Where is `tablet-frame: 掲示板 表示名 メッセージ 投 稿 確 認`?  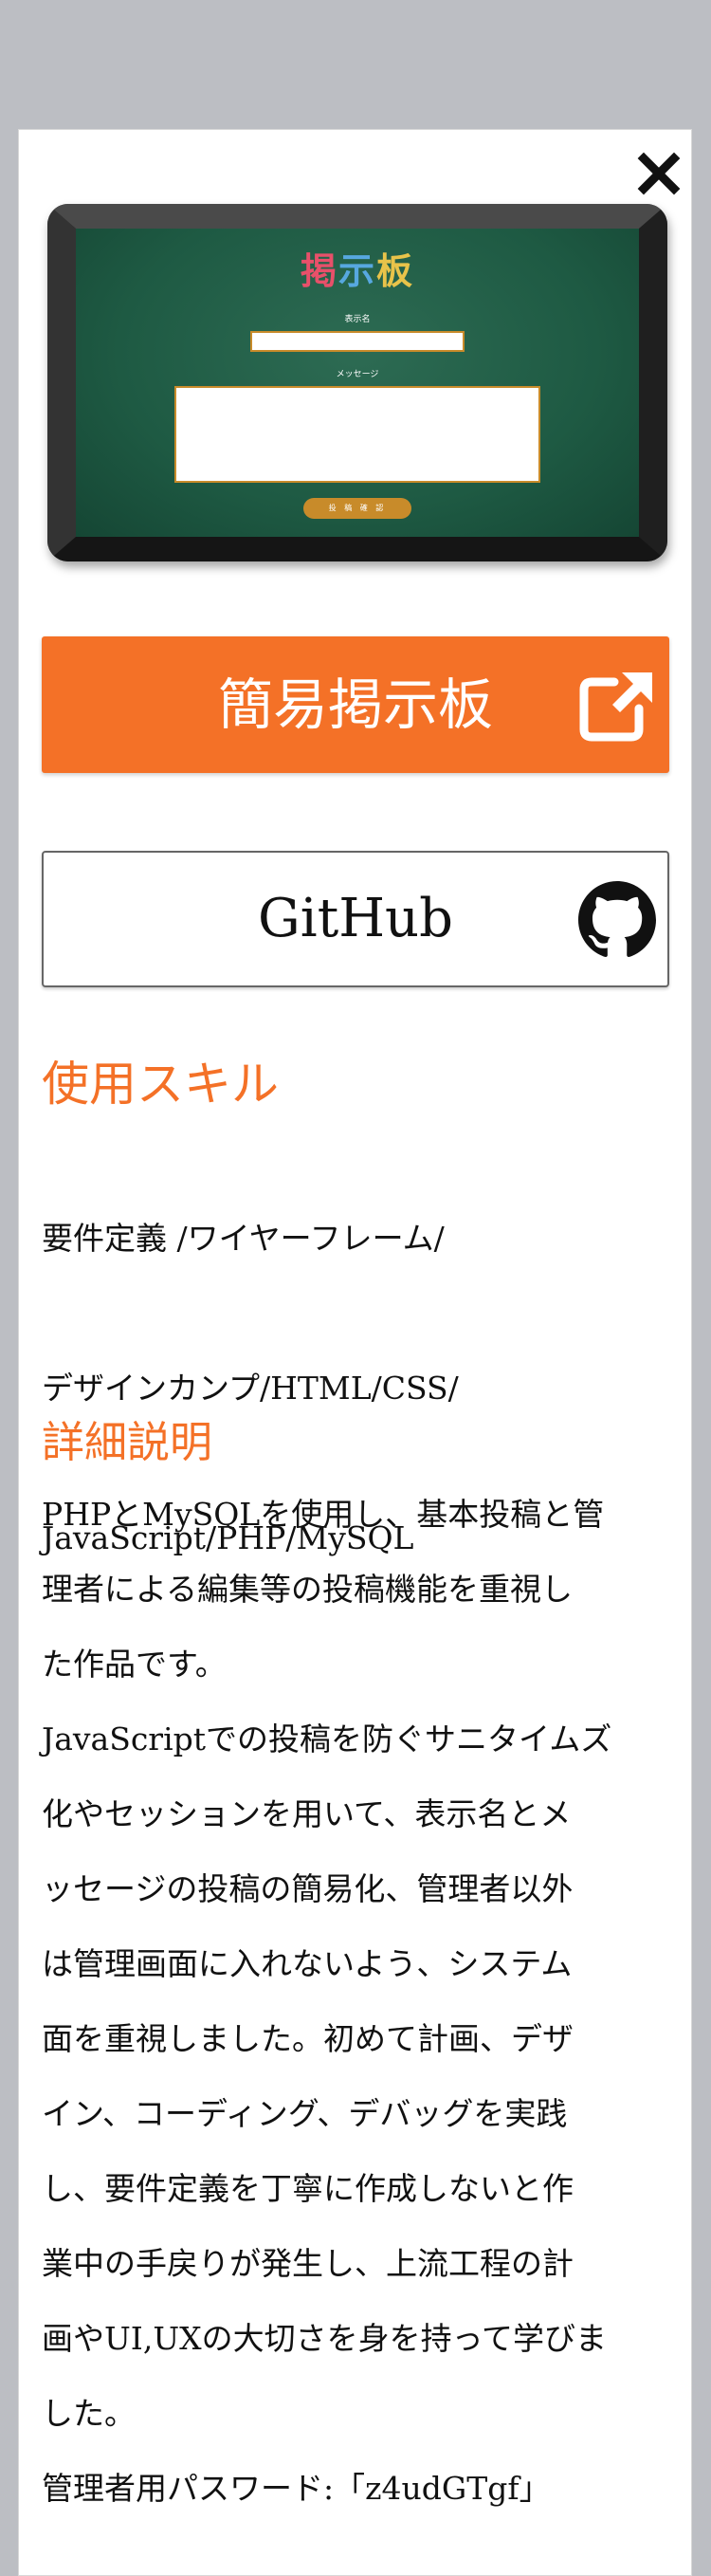 tablet-frame: 掲示板 表示名 メッセージ 投 稿 確 認 is located at coordinates (357, 382).